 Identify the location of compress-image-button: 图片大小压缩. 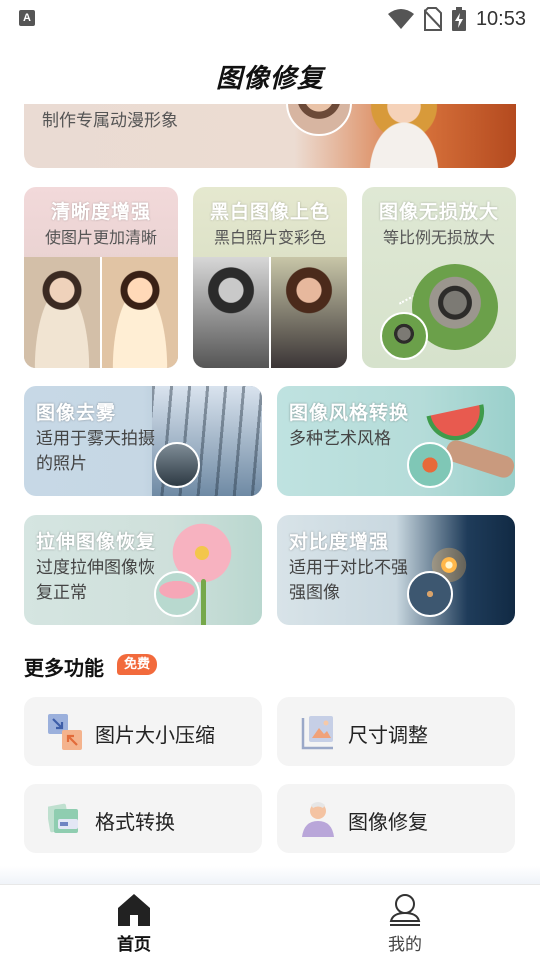
(143, 731).